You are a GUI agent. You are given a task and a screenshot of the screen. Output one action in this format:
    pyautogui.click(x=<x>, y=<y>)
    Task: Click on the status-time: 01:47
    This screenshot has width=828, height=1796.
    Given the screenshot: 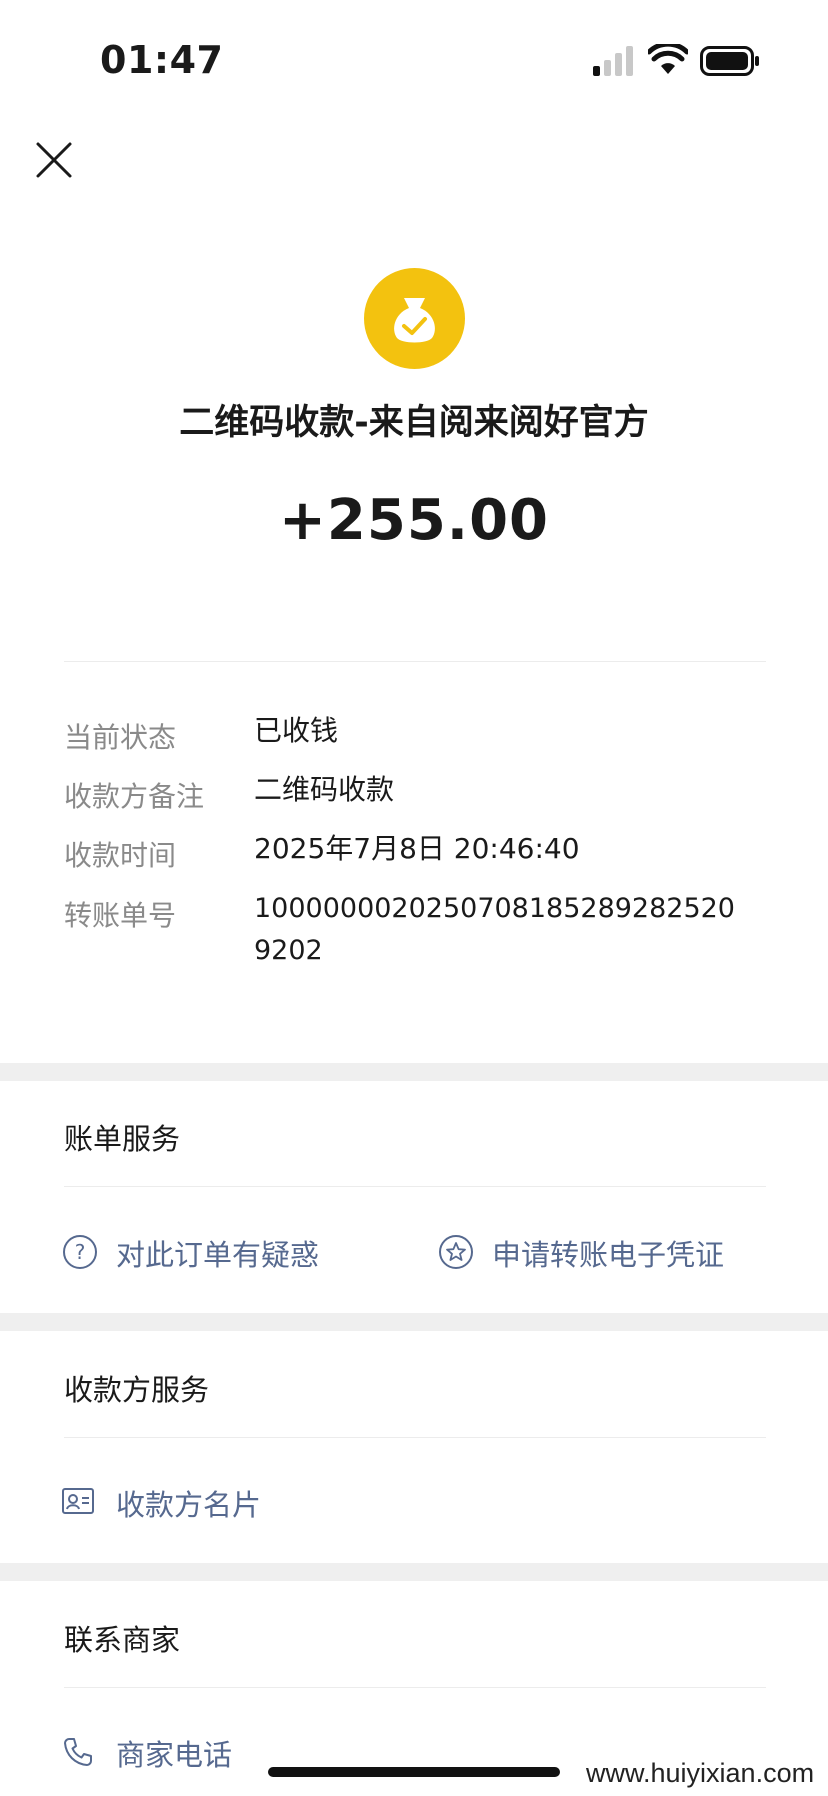 What is the action you would take?
    pyautogui.click(x=162, y=60)
    